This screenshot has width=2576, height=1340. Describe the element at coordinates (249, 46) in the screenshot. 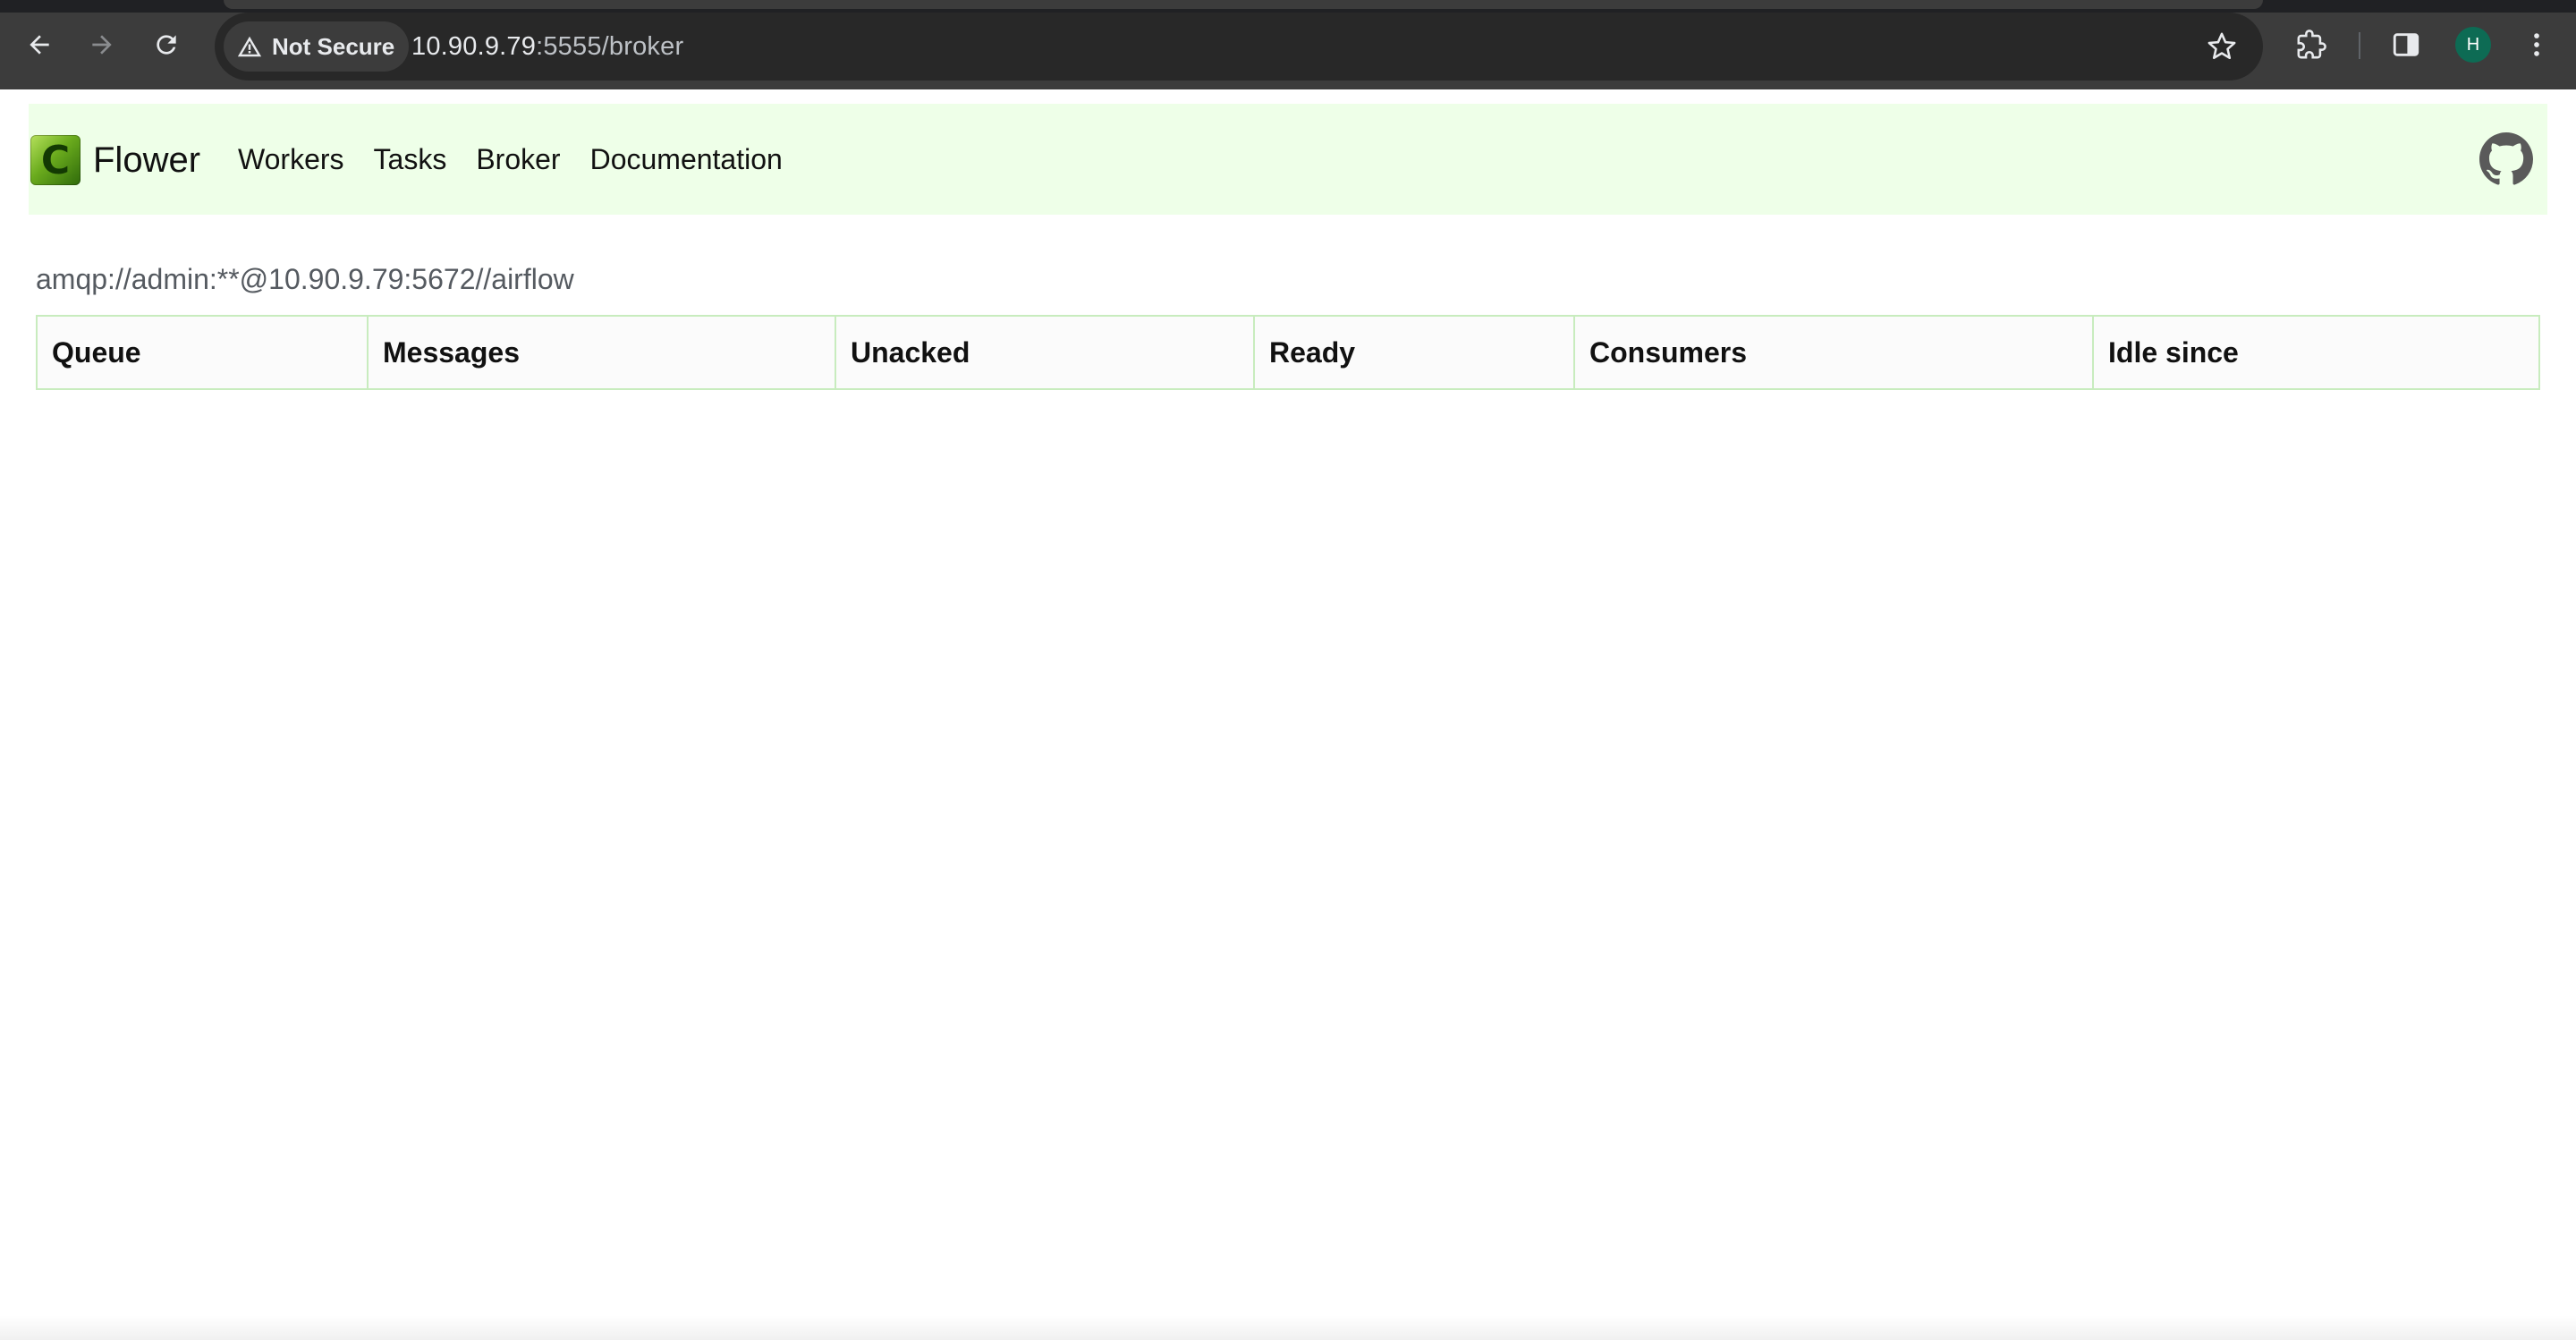

I see `warning-icon` at that location.